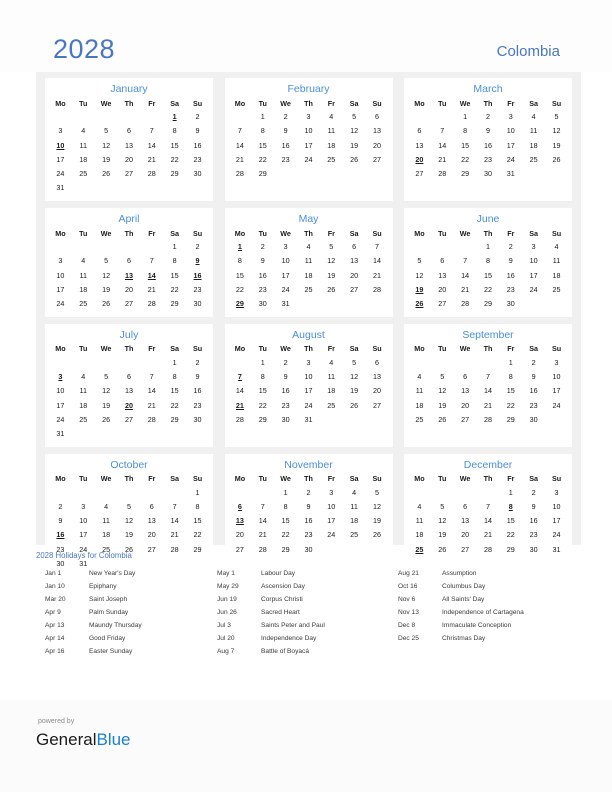 Image resolution: width=612 pixels, height=792 pixels. I want to click on day-cell: 17, so click(285, 275).